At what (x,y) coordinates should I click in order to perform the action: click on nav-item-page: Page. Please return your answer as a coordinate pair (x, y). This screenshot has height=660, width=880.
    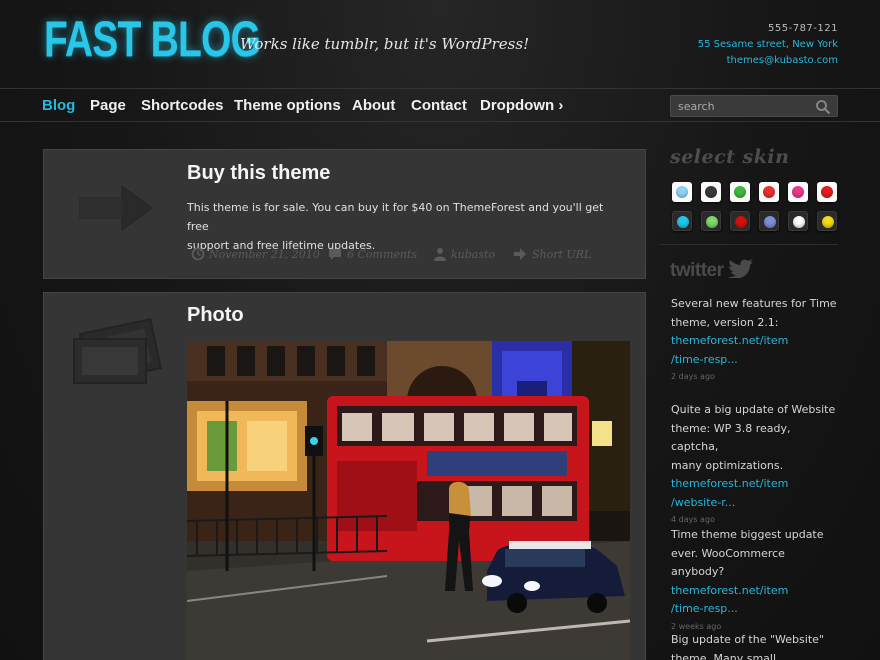
    Looking at the image, I should click on (108, 105).